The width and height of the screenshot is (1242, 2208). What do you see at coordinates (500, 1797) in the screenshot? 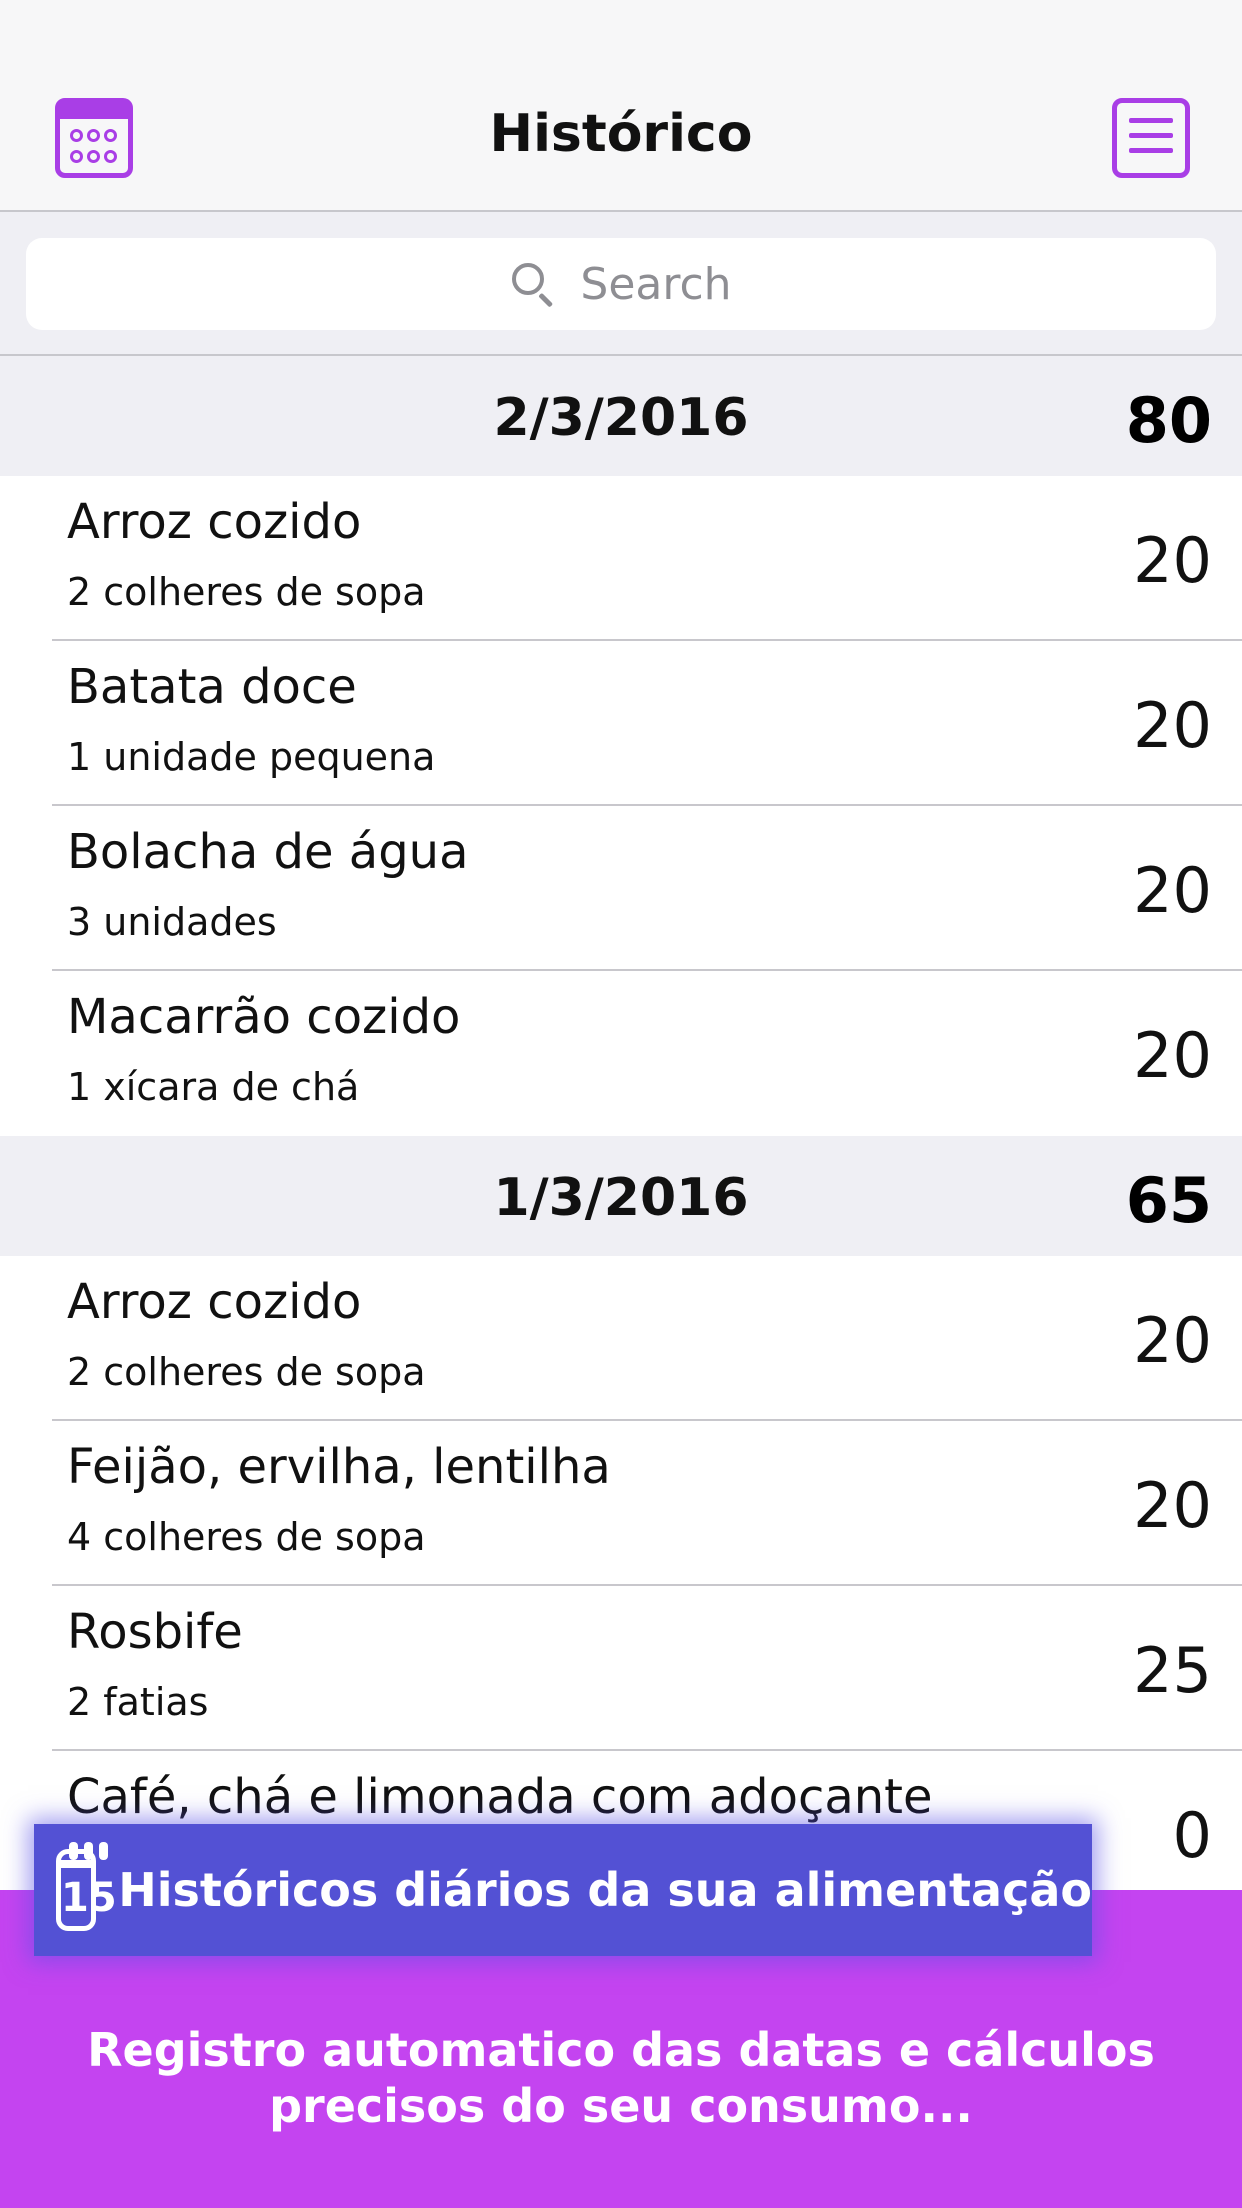
I see `item-name: Café, chá e limonada com adoçante` at bounding box center [500, 1797].